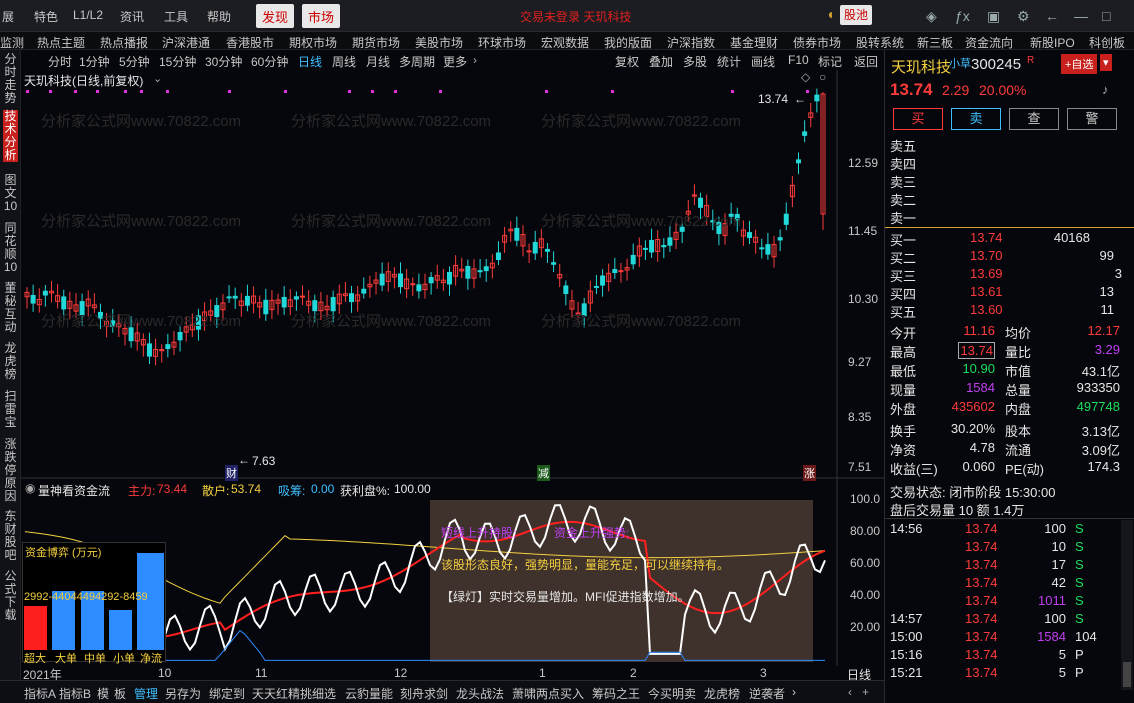 This screenshot has height=703, width=1134. Describe the element at coordinates (805, 77) in the screenshot. I see `diamond-icon: ◇` at that location.